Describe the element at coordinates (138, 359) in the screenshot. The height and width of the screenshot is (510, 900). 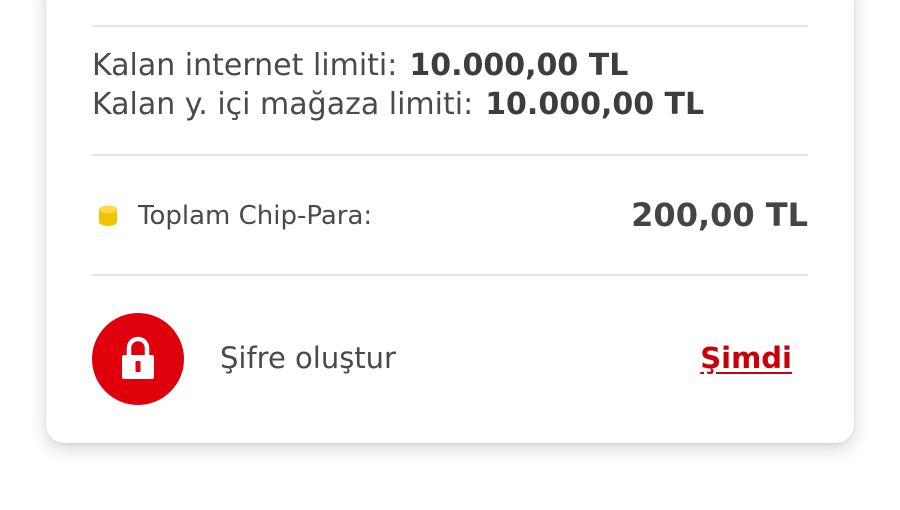
I see `lock-icon` at that location.